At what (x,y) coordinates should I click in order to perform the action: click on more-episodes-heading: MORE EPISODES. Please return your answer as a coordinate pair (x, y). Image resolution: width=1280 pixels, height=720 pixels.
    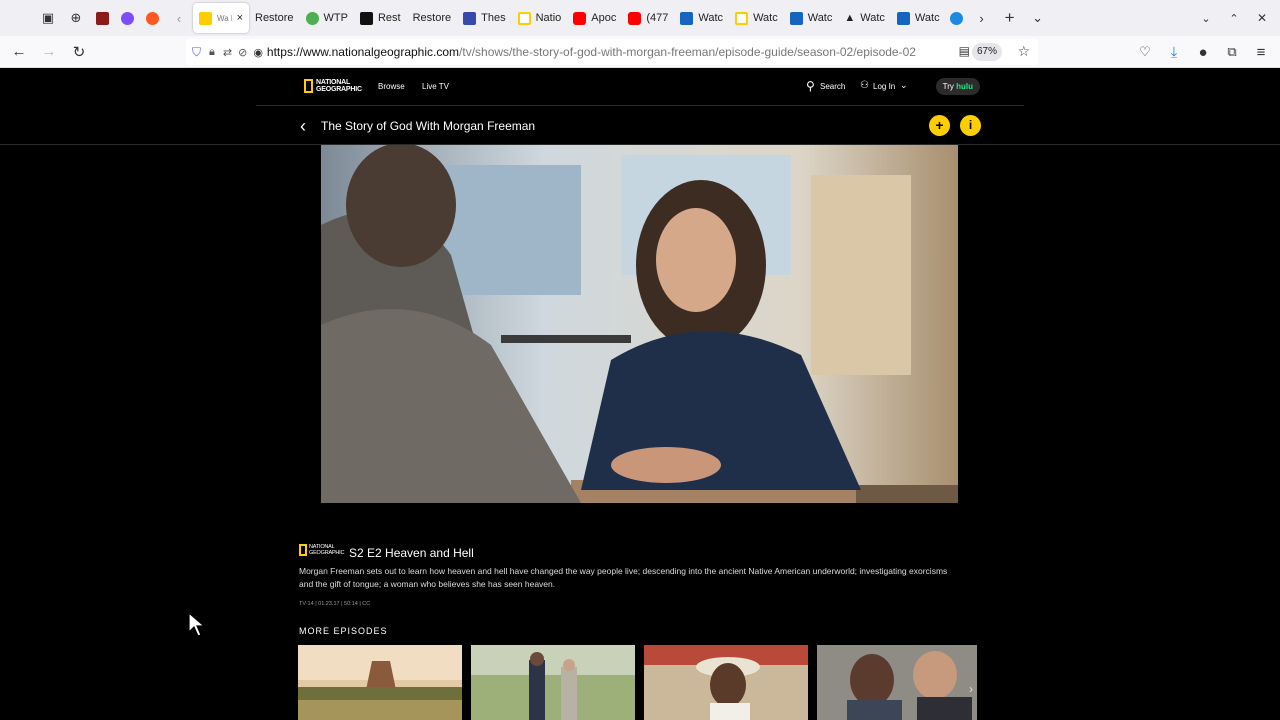
    Looking at the image, I should click on (343, 631).